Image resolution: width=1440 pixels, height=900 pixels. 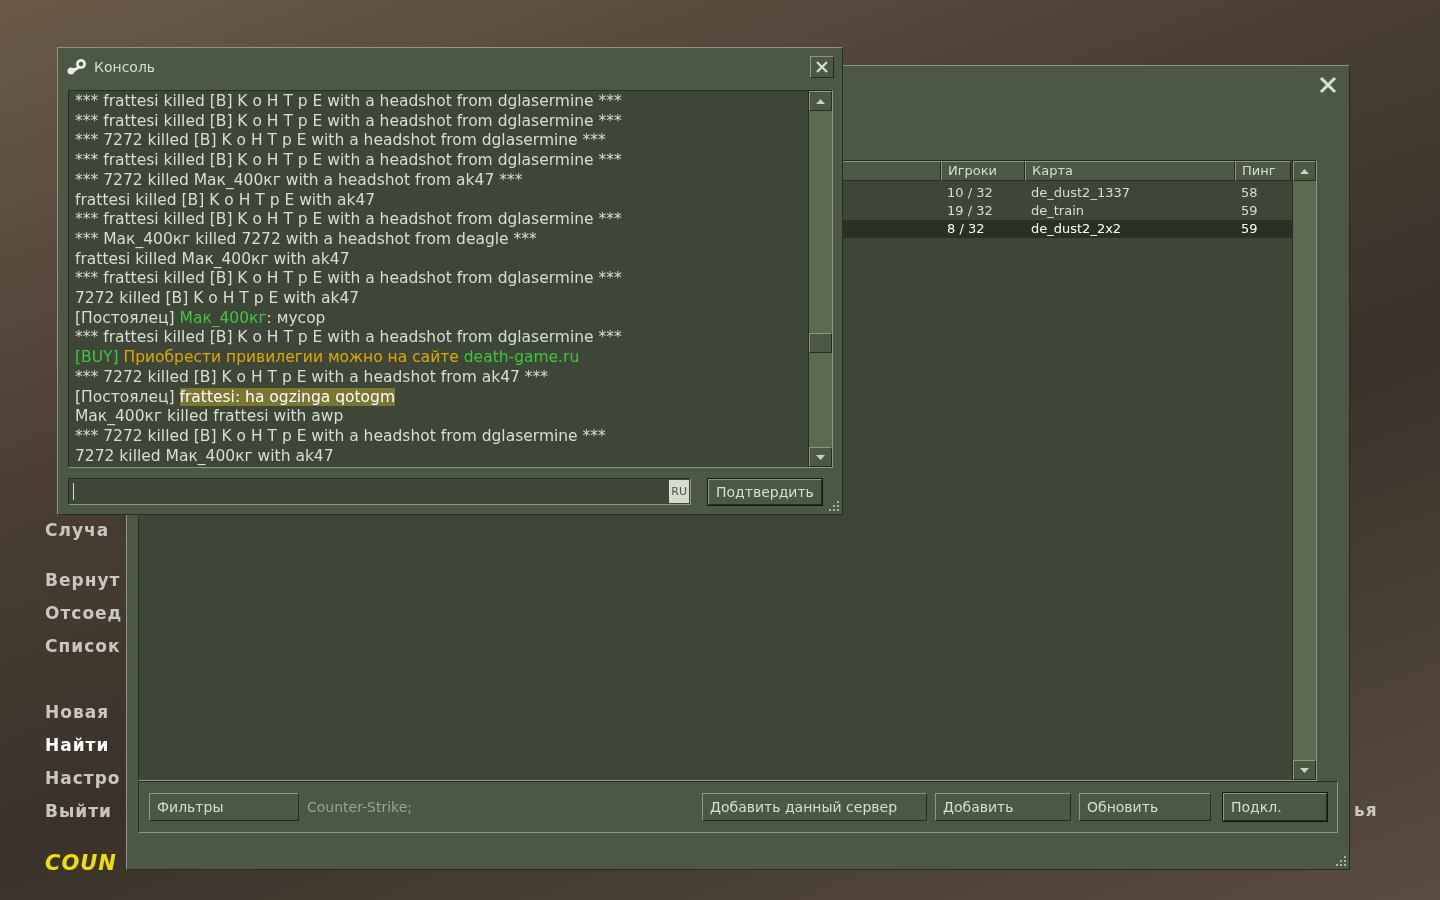 What do you see at coordinates (1145, 807) in the screenshot?
I see `action-button: Обновить` at bounding box center [1145, 807].